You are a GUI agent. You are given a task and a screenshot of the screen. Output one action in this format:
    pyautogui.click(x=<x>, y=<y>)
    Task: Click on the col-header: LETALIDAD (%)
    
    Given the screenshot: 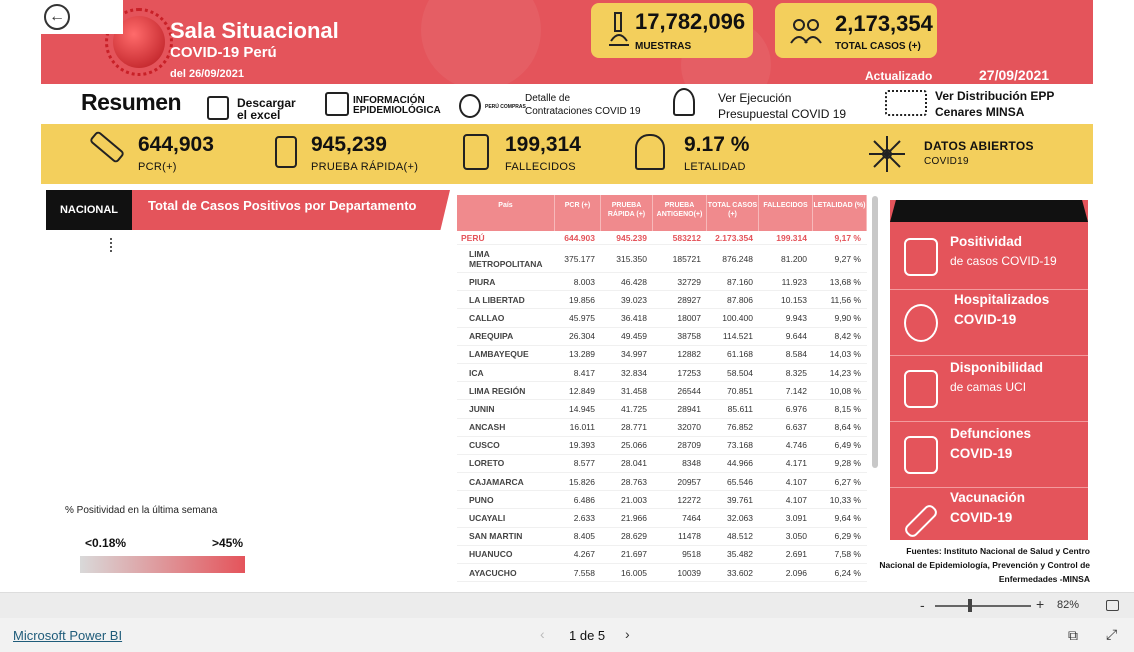 What is the action you would take?
    pyautogui.click(x=840, y=213)
    